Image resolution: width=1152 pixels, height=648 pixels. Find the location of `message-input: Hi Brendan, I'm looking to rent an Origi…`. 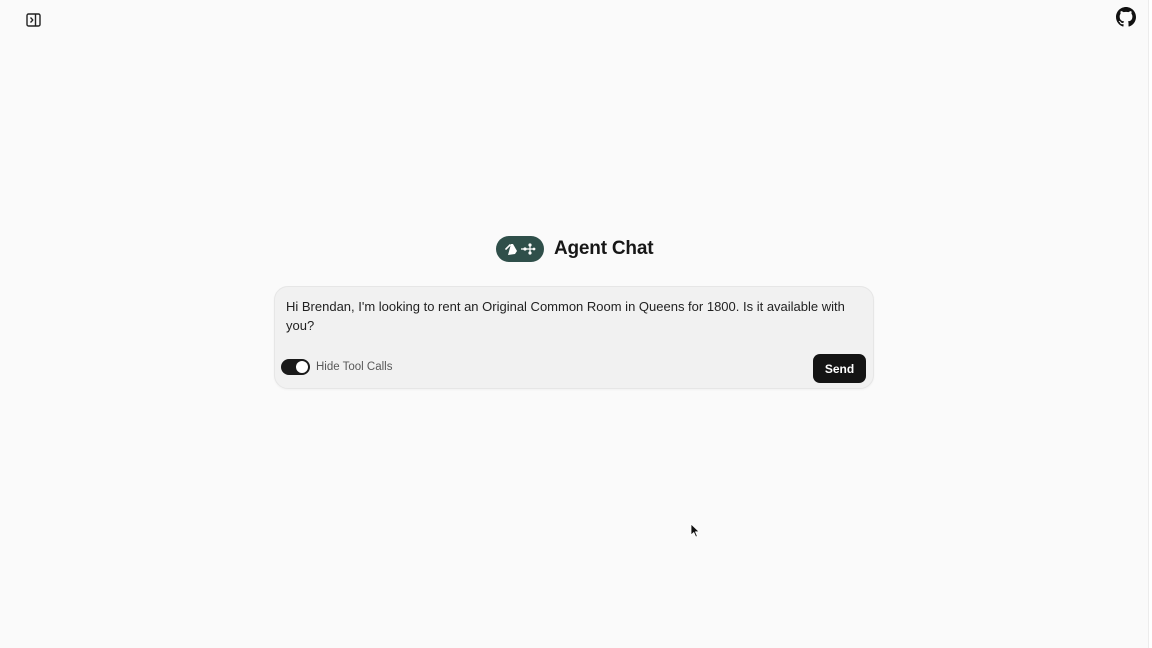

message-input: Hi Brendan, I'm looking to rent an Origi… is located at coordinates (575, 319).